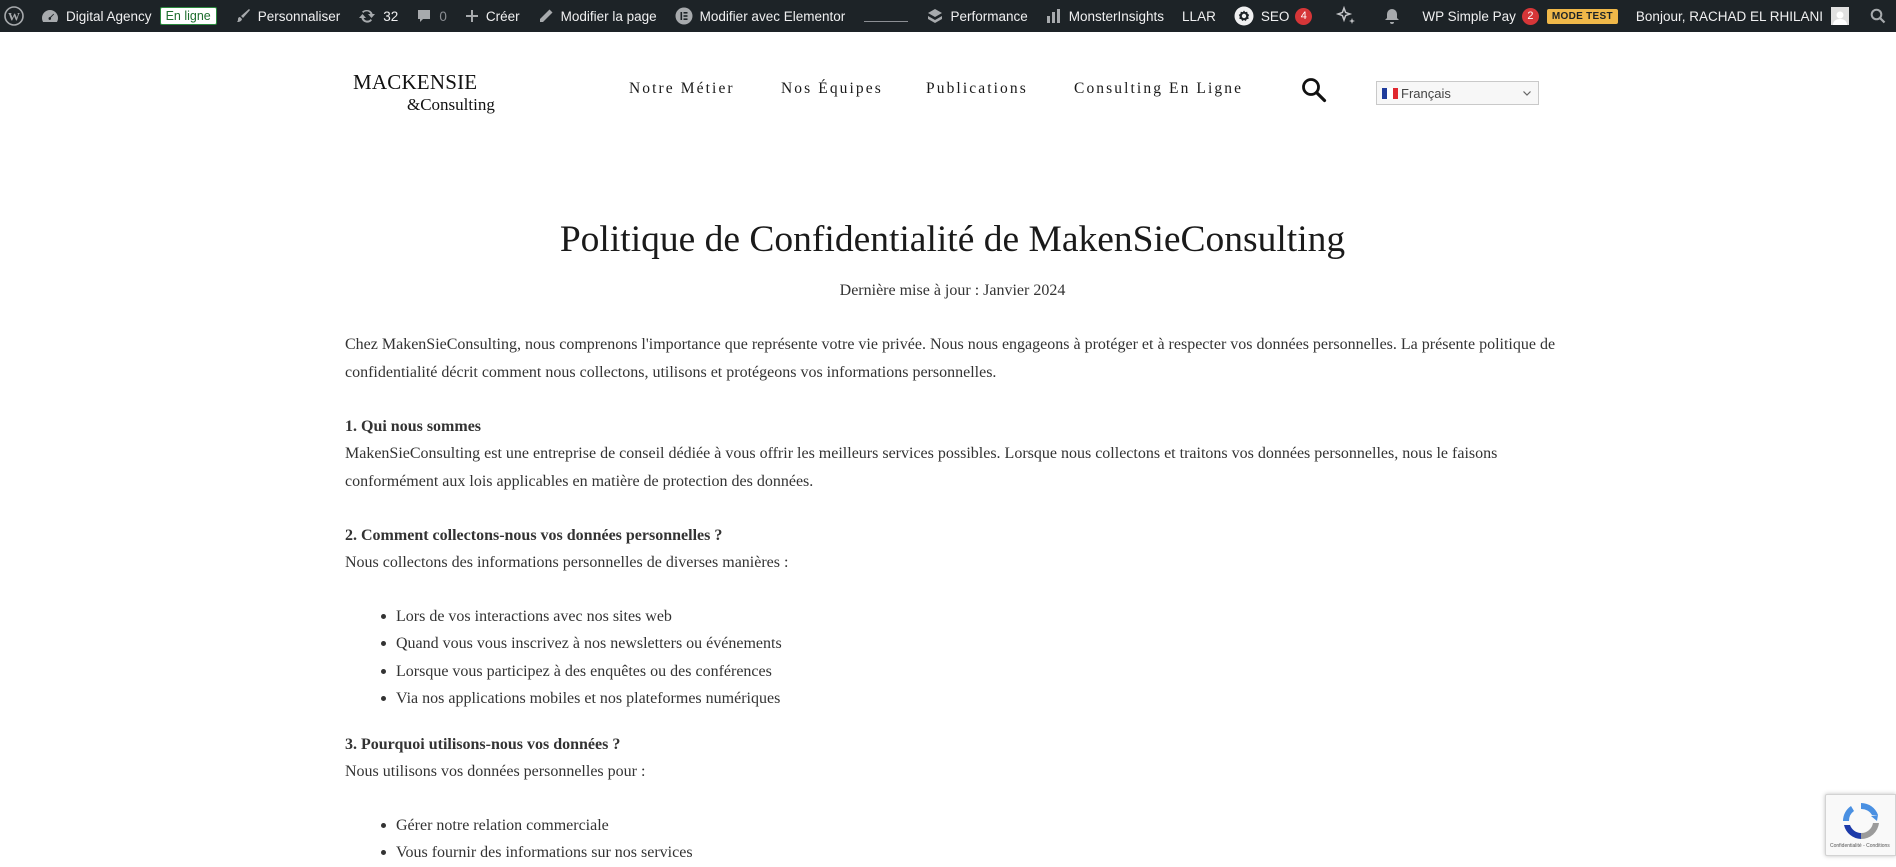 This screenshot has height=867, width=1896. Describe the element at coordinates (1426, 93) in the screenshot. I see `language-label: Français` at that location.